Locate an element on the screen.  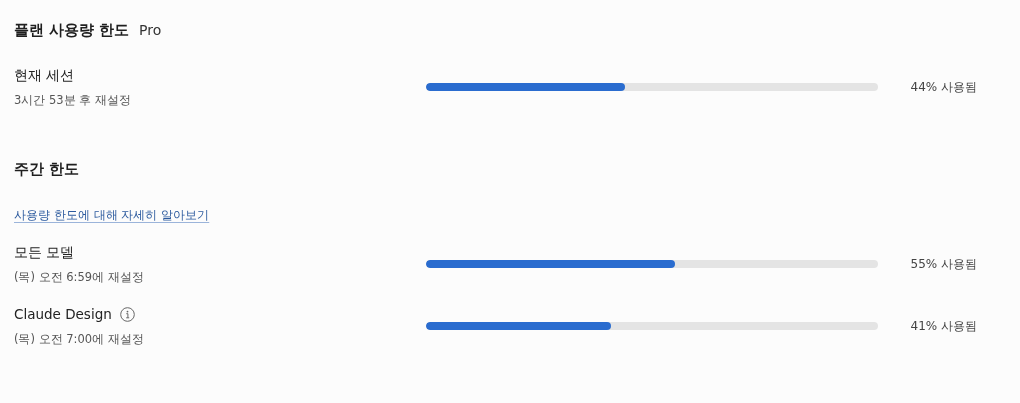
reset-time: (목) 오전 6:59에 재설정 is located at coordinates (79, 277).